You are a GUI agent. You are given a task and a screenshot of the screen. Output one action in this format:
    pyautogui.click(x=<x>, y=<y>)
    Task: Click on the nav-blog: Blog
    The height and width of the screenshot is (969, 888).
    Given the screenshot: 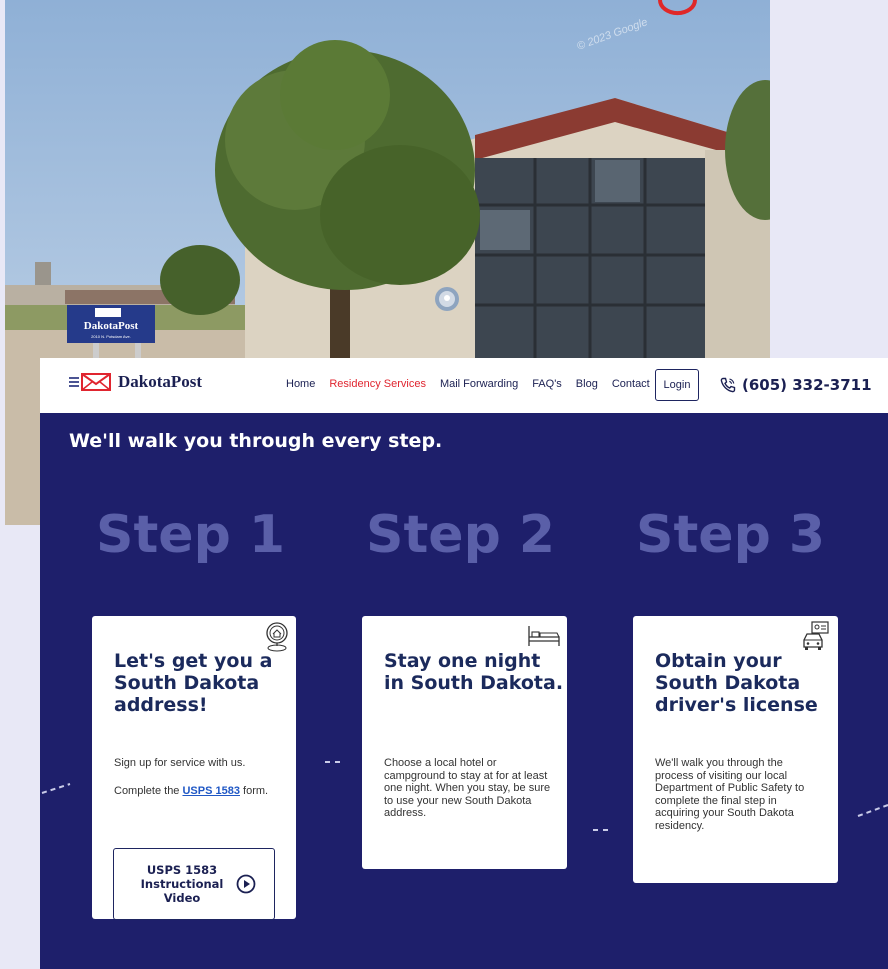 What is the action you would take?
    pyautogui.click(x=587, y=384)
    